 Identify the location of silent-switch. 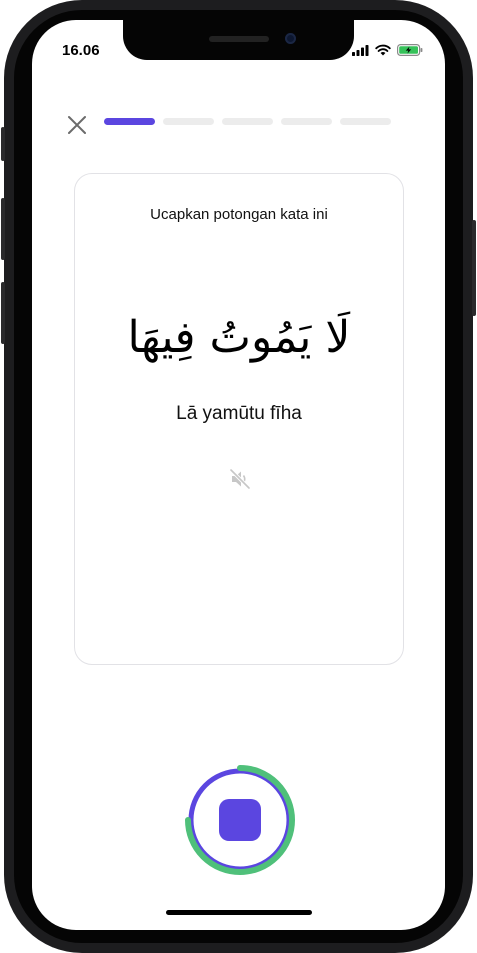
(3, 144).